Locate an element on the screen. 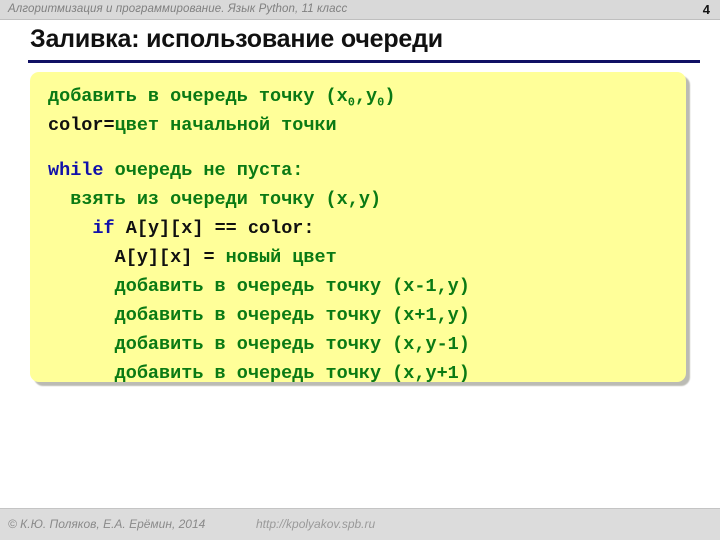 The image size is (720, 540). line-dequeue: взять из очереди точку (x,y) is located at coordinates (259, 199).